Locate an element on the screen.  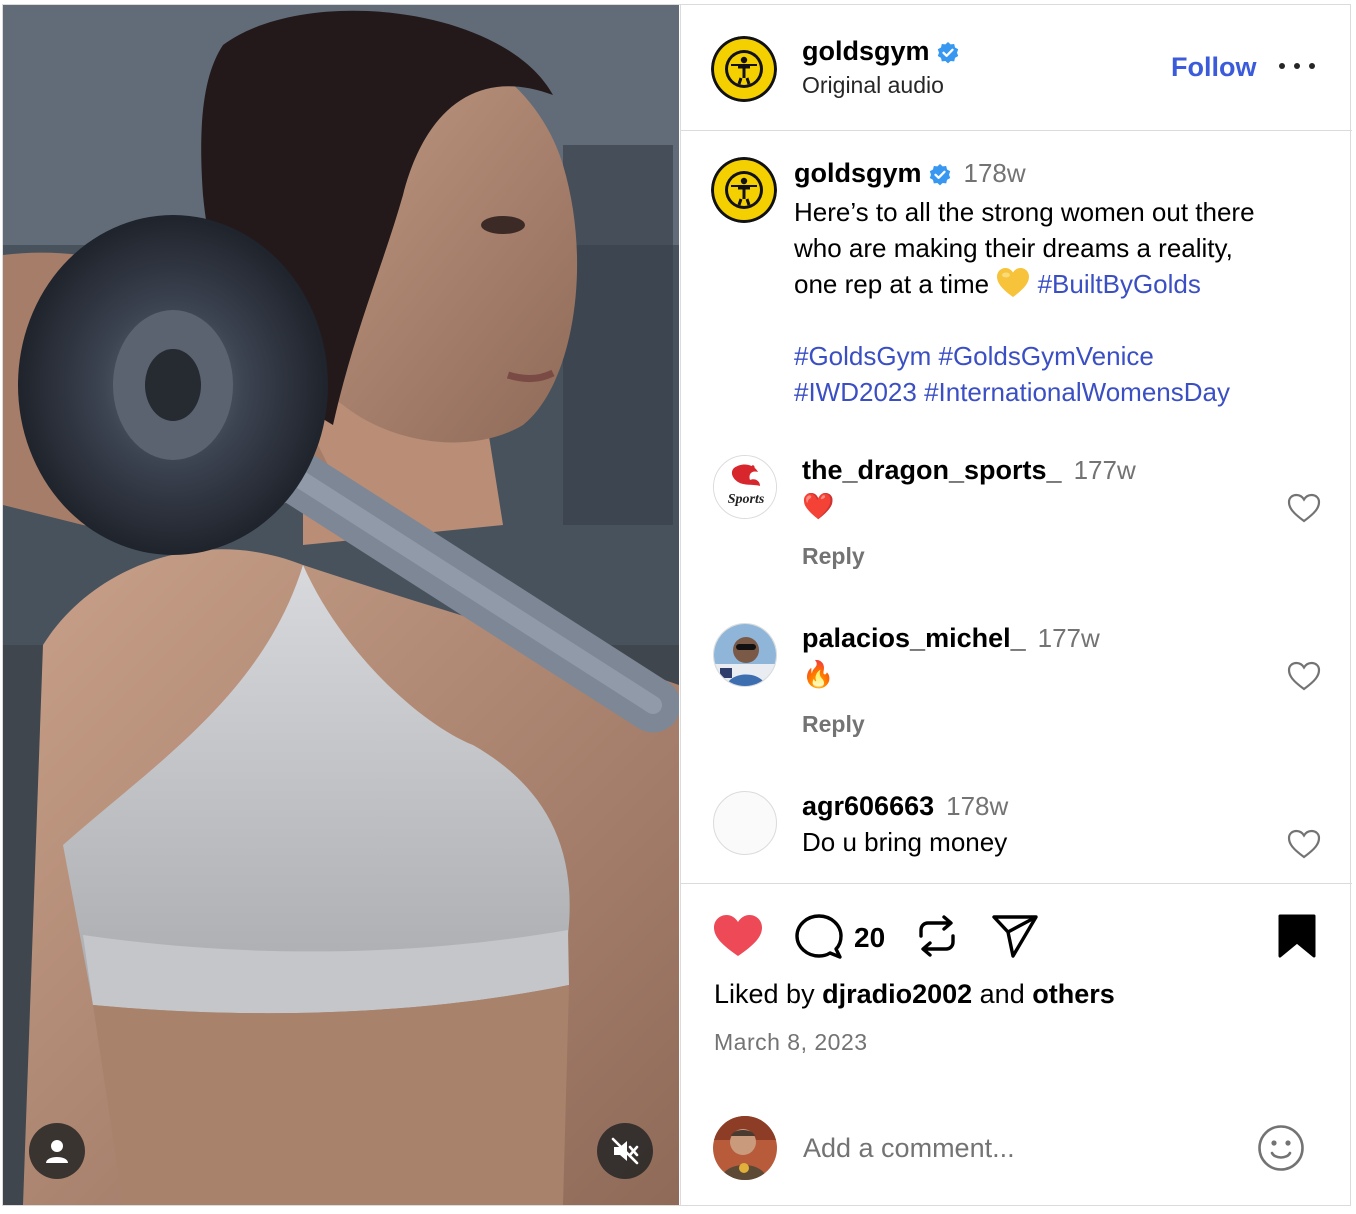
comment-item: palacios_michel_ 177w 🔥 Reply is located at coordinates (1016, 688).